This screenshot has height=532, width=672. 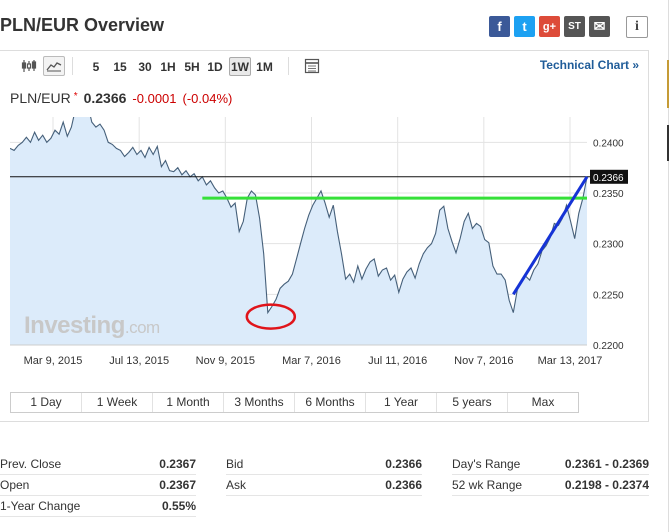 What do you see at coordinates (487, 485) in the screenshot?
I see `stat-label: 52 wk Range` at bounding box center [487, 485].